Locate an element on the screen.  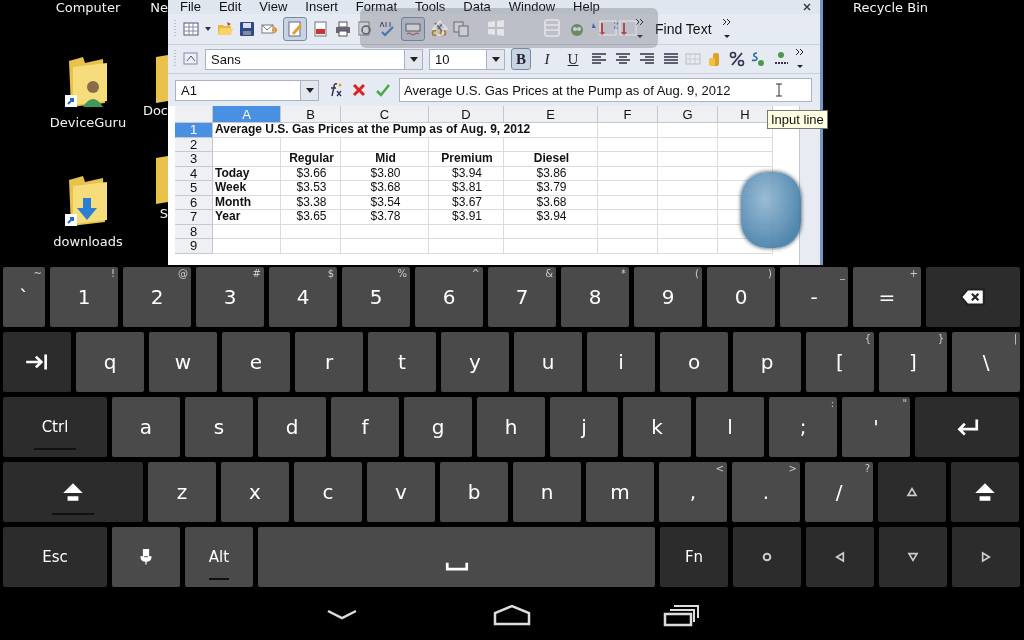
sort-descending-icon is located at coordinates (621, 29).